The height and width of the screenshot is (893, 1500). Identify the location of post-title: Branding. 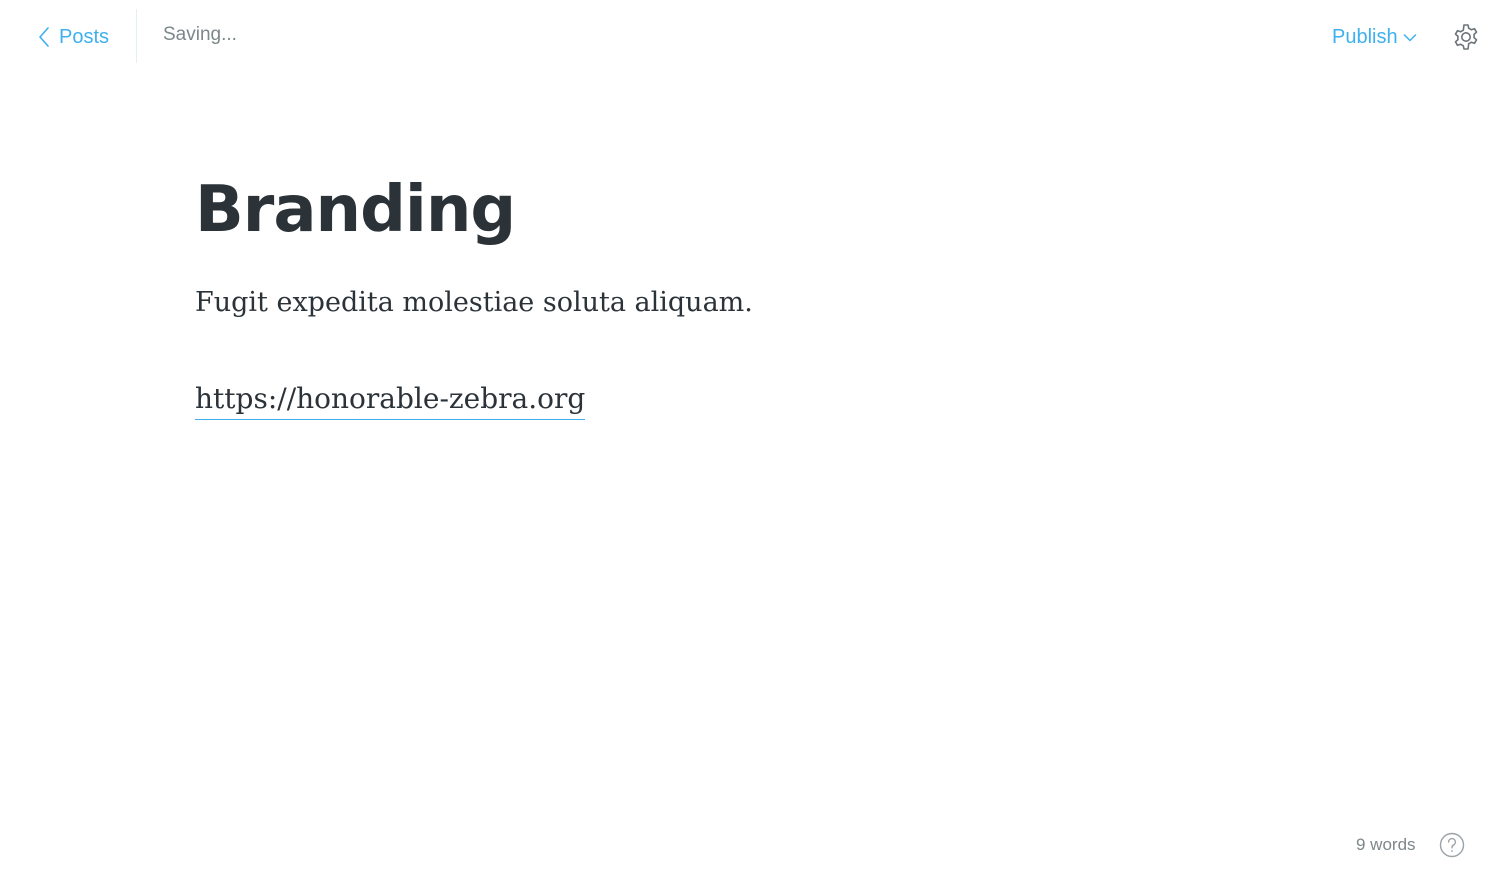
(355, 210).